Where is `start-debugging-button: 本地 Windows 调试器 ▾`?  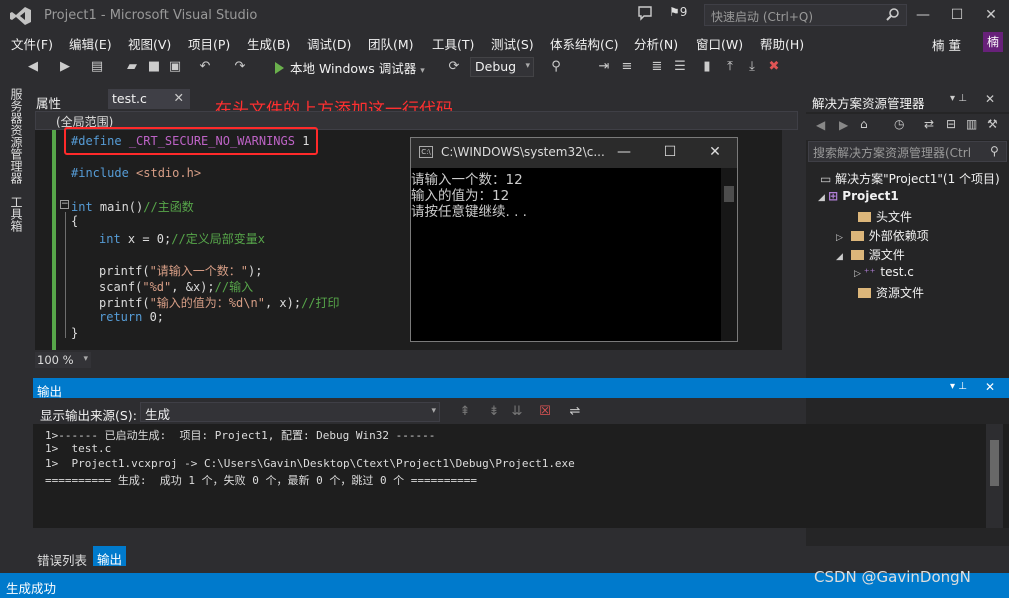 start-debugging-button: 本地 Windows 调试器 ▾ is located at coordinates (350, 68).